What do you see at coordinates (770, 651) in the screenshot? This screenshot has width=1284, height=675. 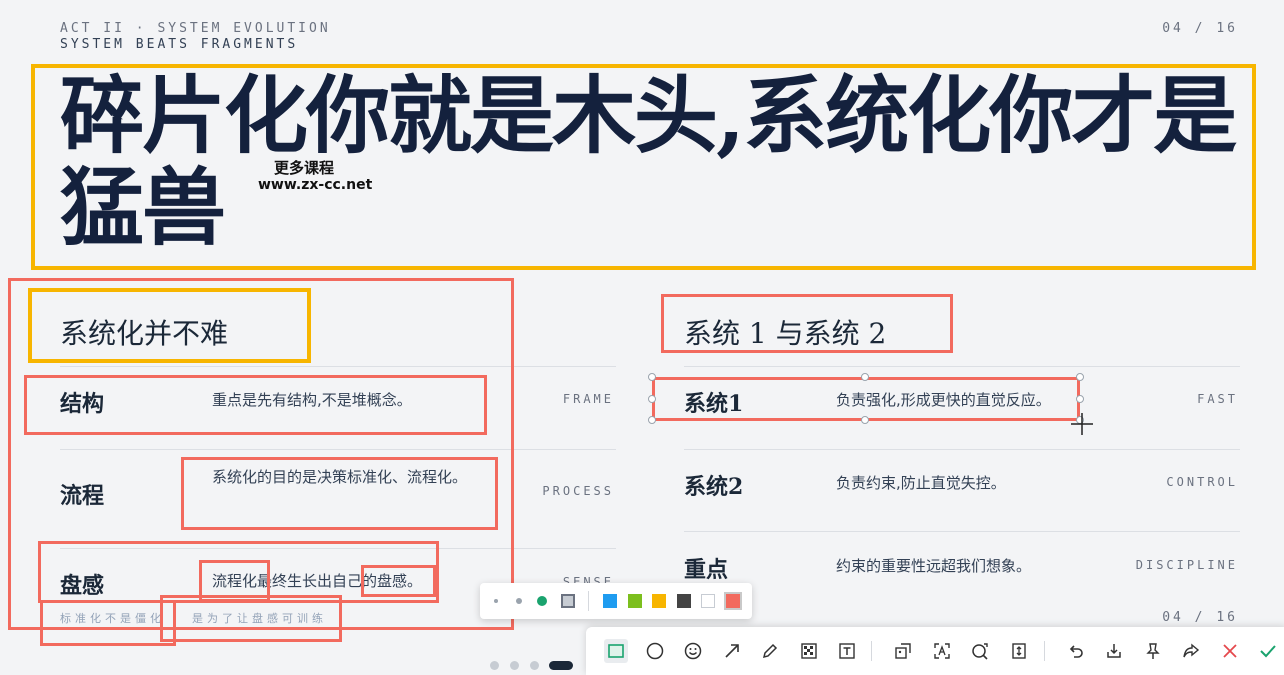 I see `pen-icon` at bounding box center [770, 651].